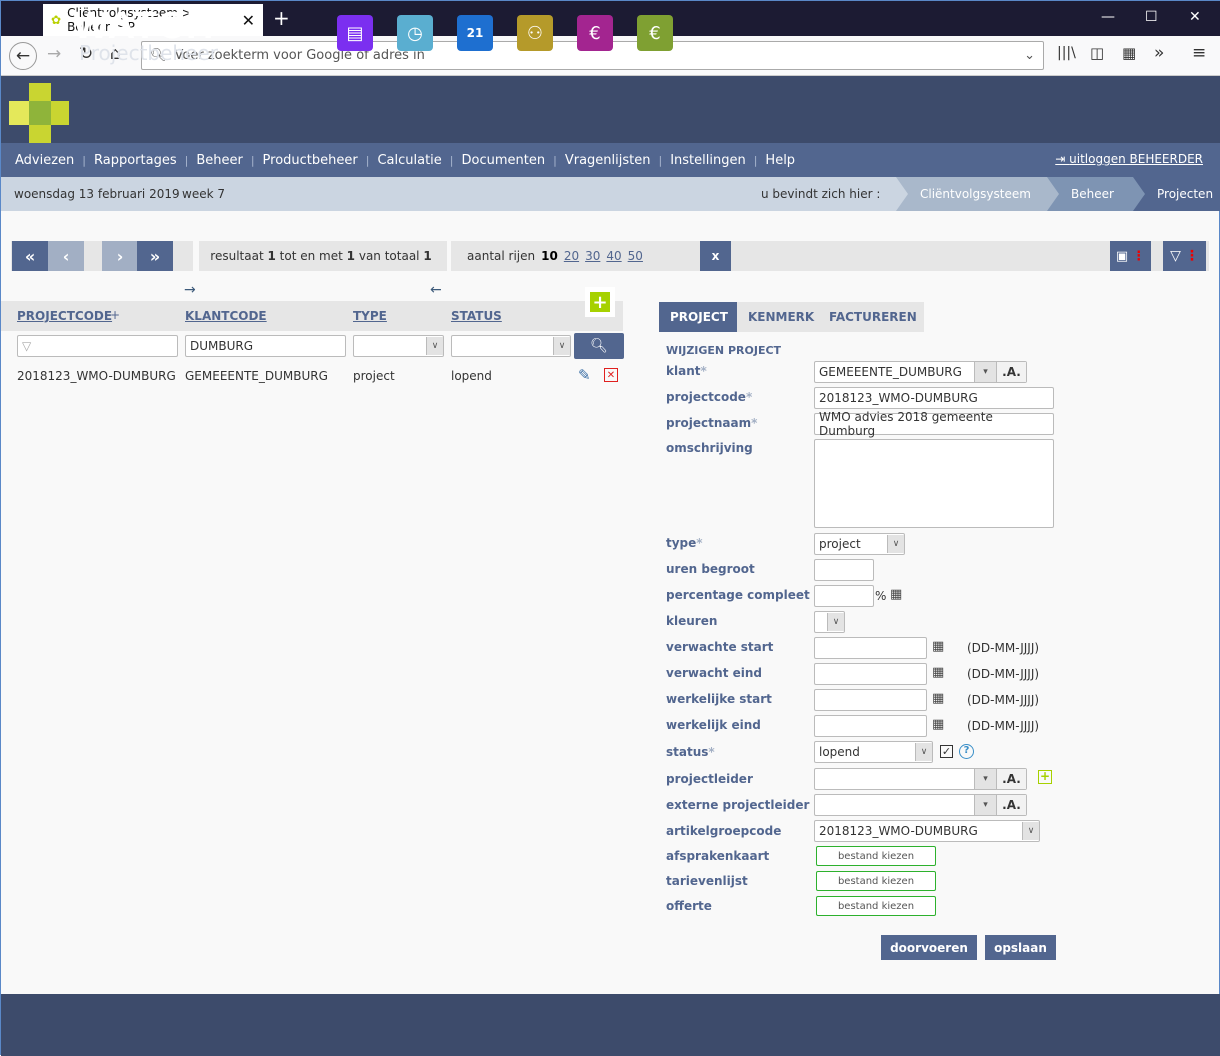 The image size is (1220, 1056). What do you see at coordinates (120, 256) in the screenshot?
I see `next-page-button: ›` at bounding box center [120, 256].